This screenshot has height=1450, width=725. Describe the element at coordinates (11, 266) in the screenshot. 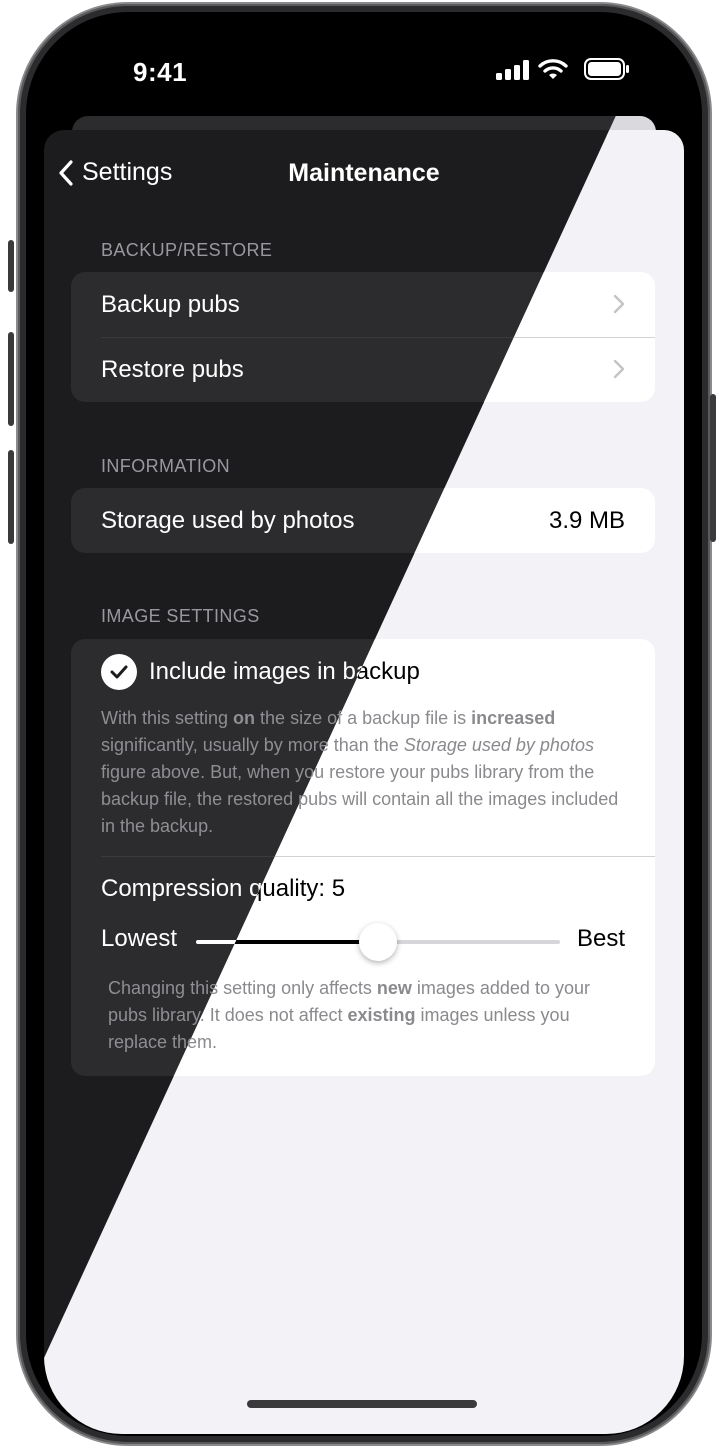

I see `action-button` at that location.